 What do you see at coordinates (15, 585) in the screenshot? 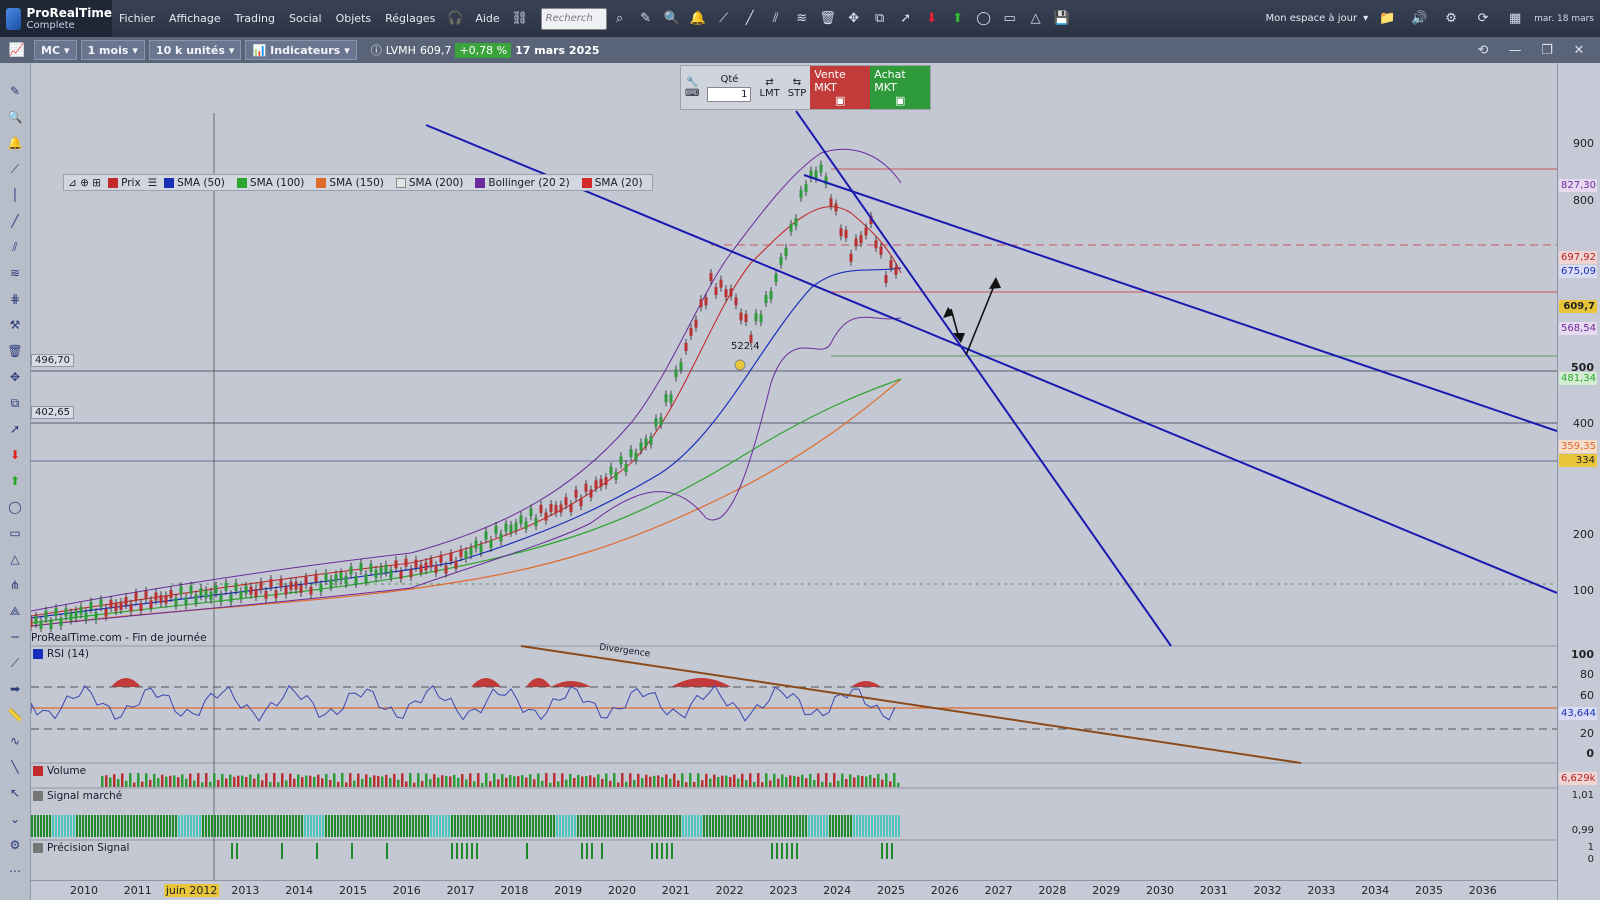
I see `pitchfork-icon: ⋔` at bounding box center [15, 585].